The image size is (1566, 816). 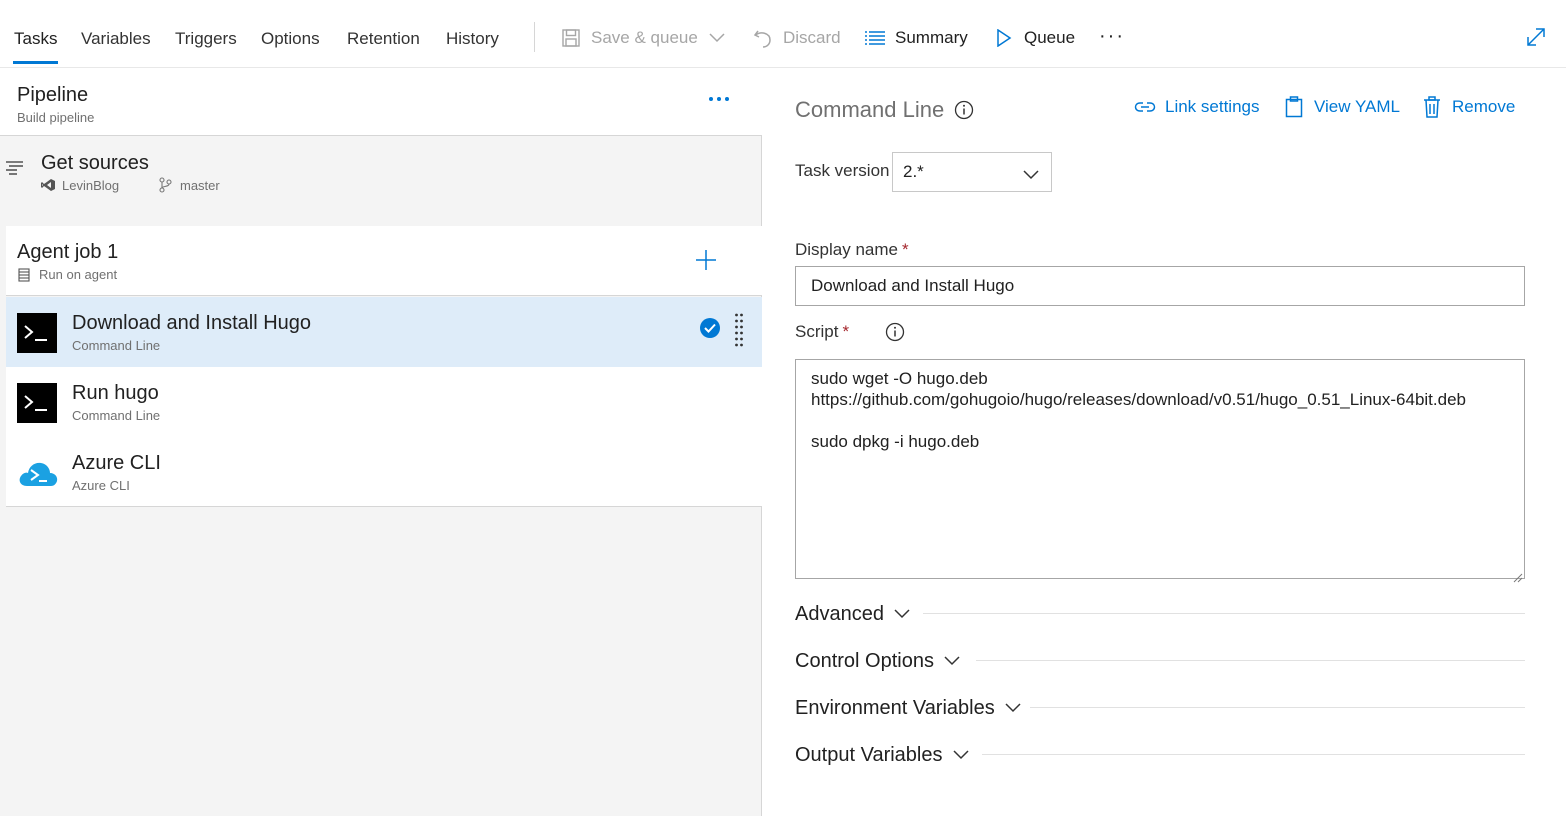 I want to click on section-control-options: Control Options, so click(x=1160, y=660).